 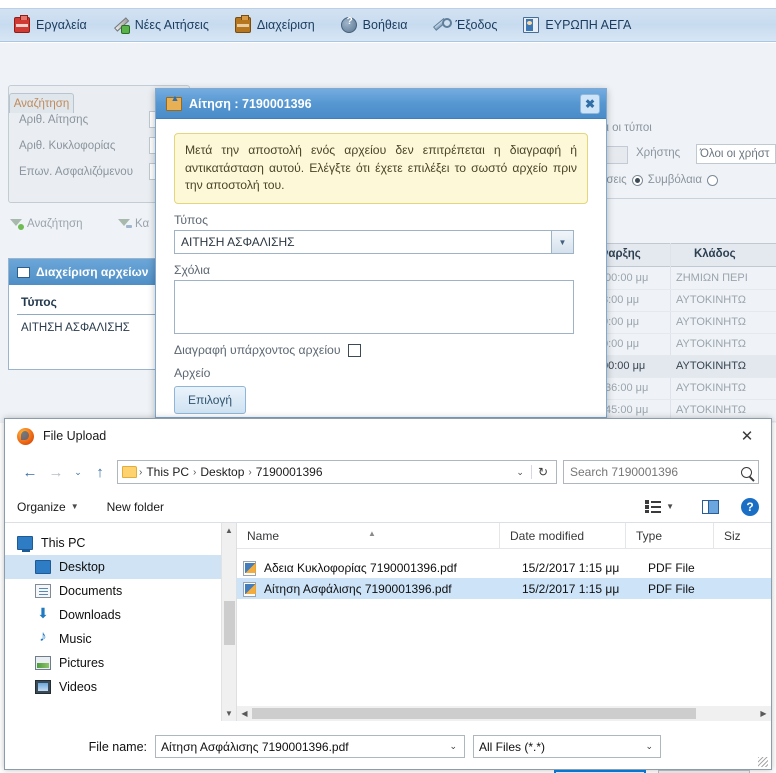 I want to click on table-row: 9:00 μμ ΑΥΤΟΚΙΝΗΤΩ, so click(x=688, y=323).